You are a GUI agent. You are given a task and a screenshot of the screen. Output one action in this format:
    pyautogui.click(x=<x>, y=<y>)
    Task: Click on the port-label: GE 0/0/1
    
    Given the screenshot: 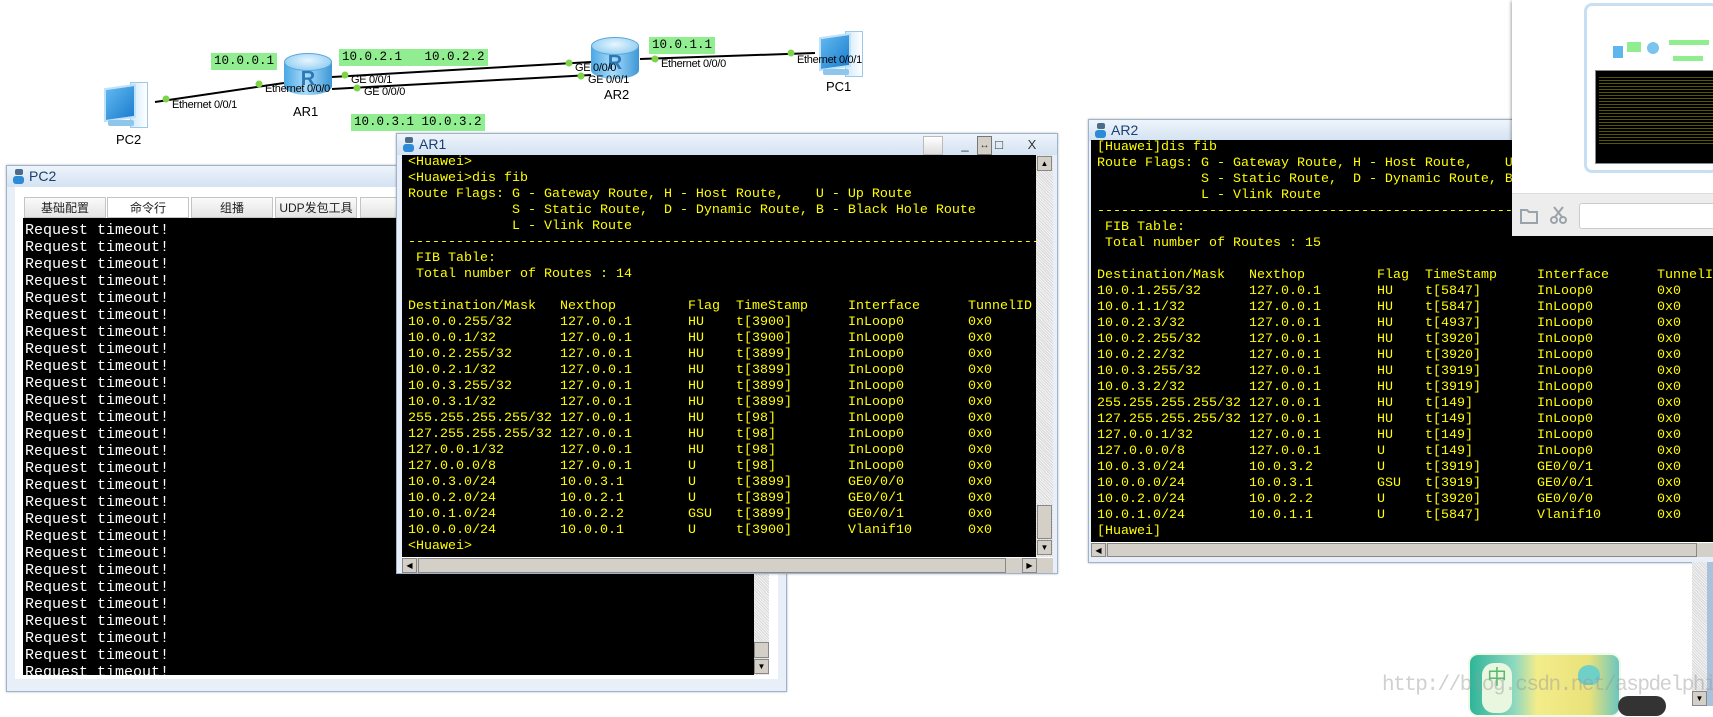 What is the action you would take?
    pyautogui.click(x=372, y=80)
    